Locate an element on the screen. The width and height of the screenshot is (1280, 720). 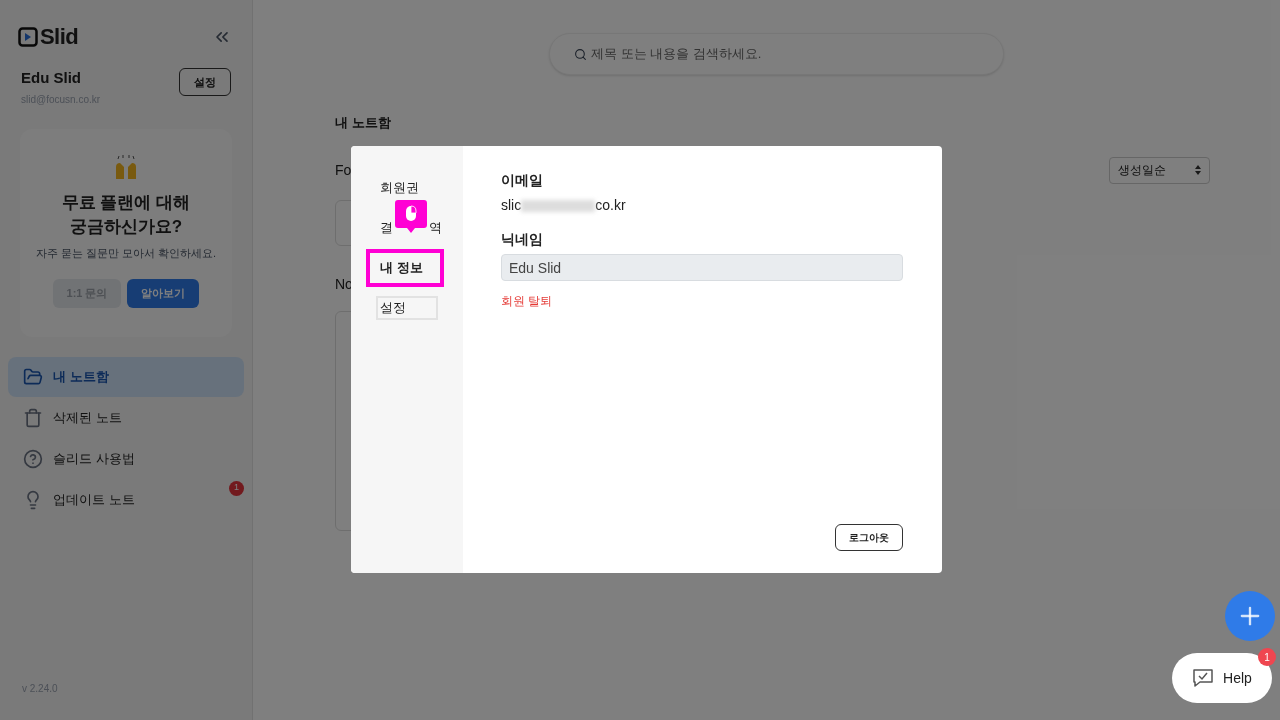
menu-tab: 내 정보 is located at coordinates (405, 268).